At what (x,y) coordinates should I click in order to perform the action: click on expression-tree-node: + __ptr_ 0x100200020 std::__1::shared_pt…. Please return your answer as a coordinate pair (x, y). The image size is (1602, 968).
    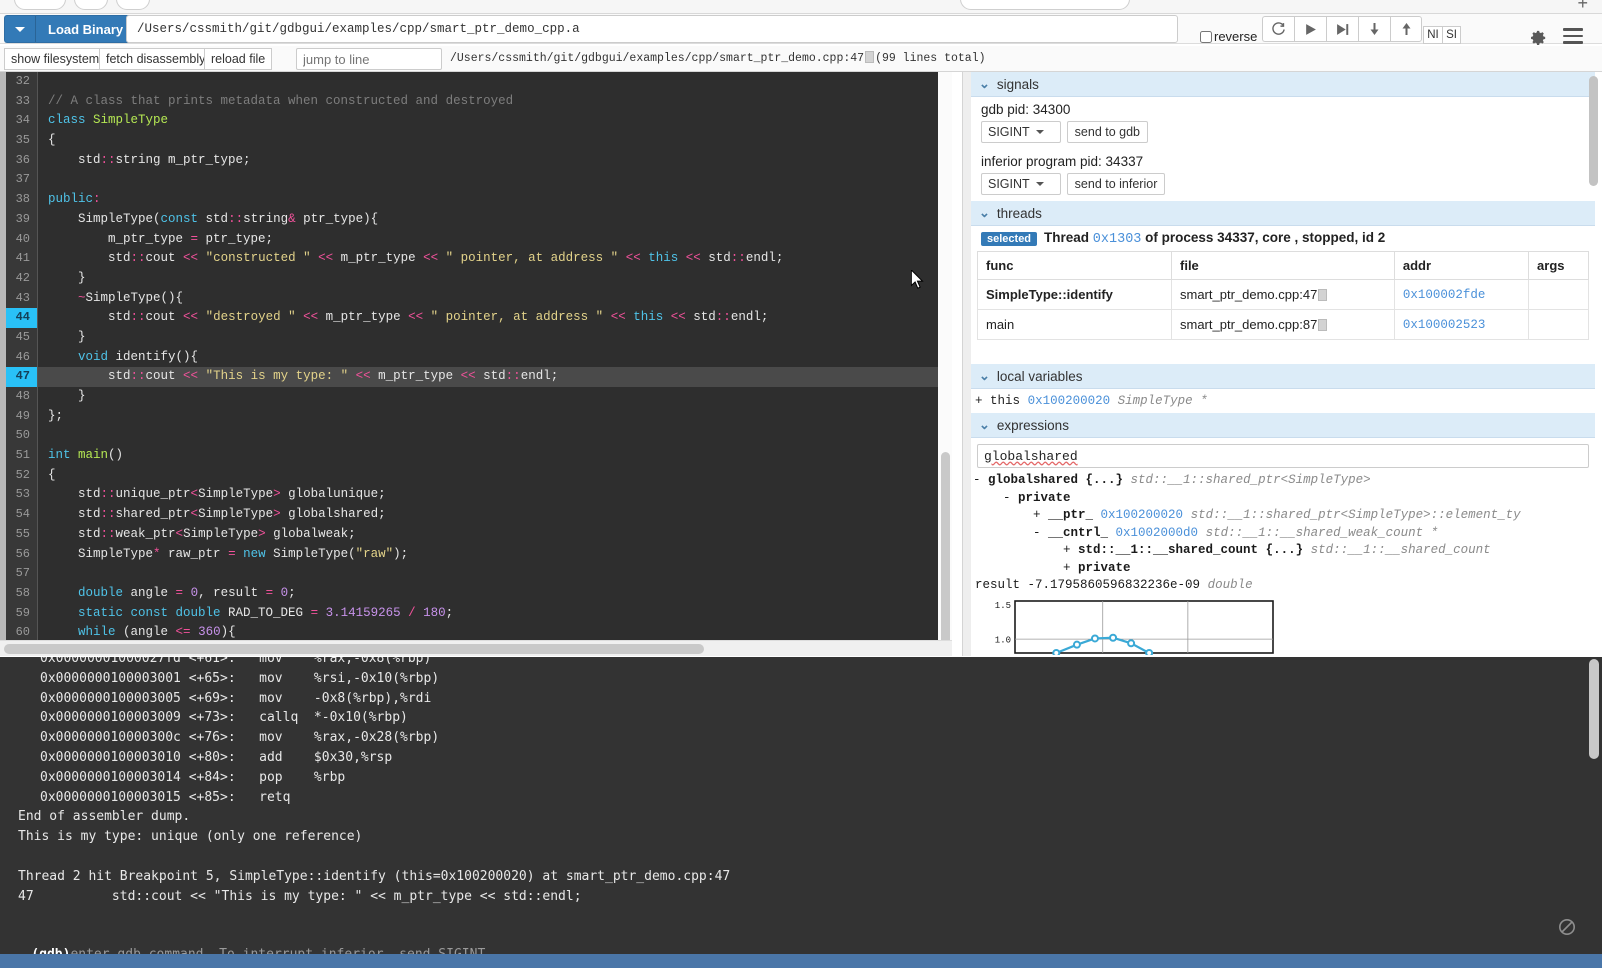
    Looking at the image, I should click on (1284, 516).